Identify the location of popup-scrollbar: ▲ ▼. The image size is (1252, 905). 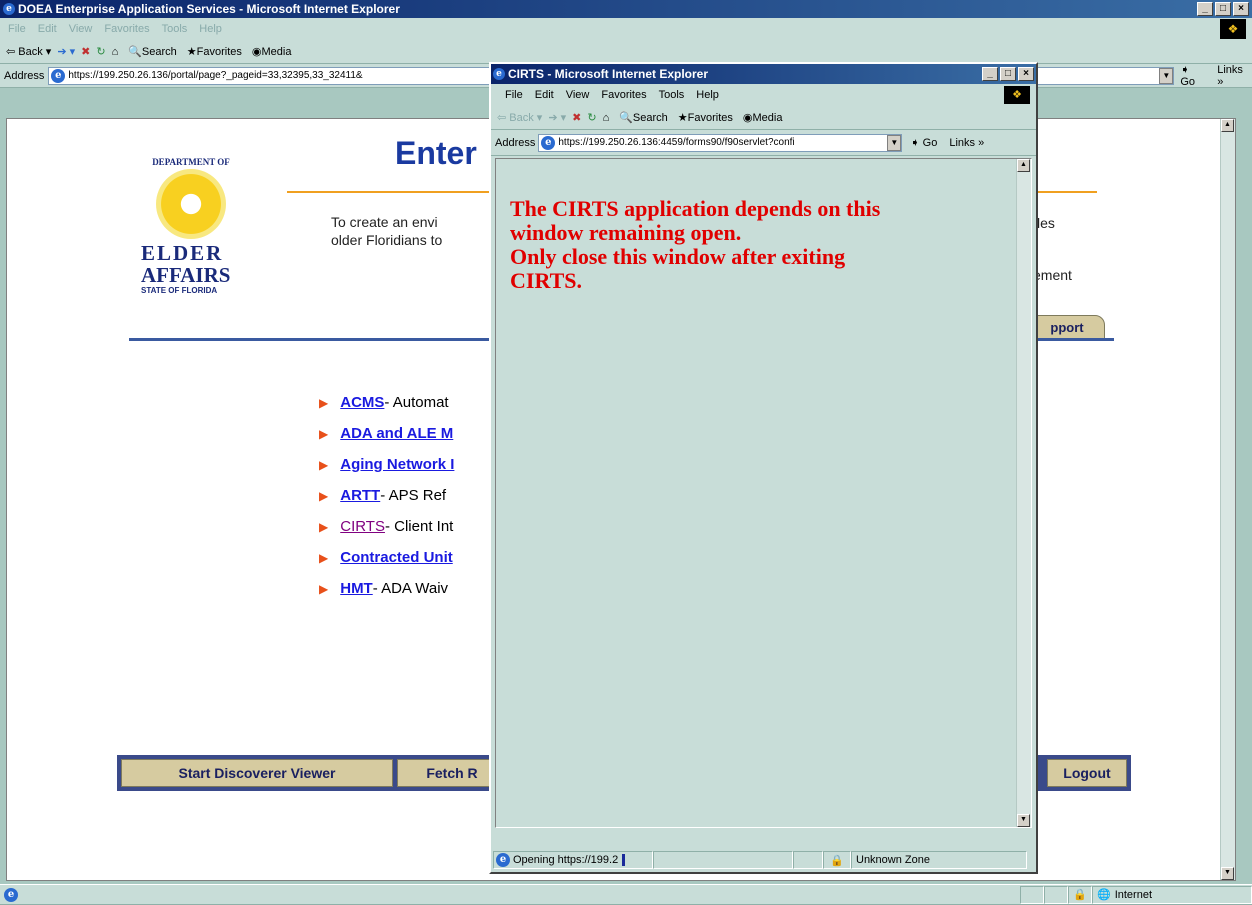
(1023, 493).